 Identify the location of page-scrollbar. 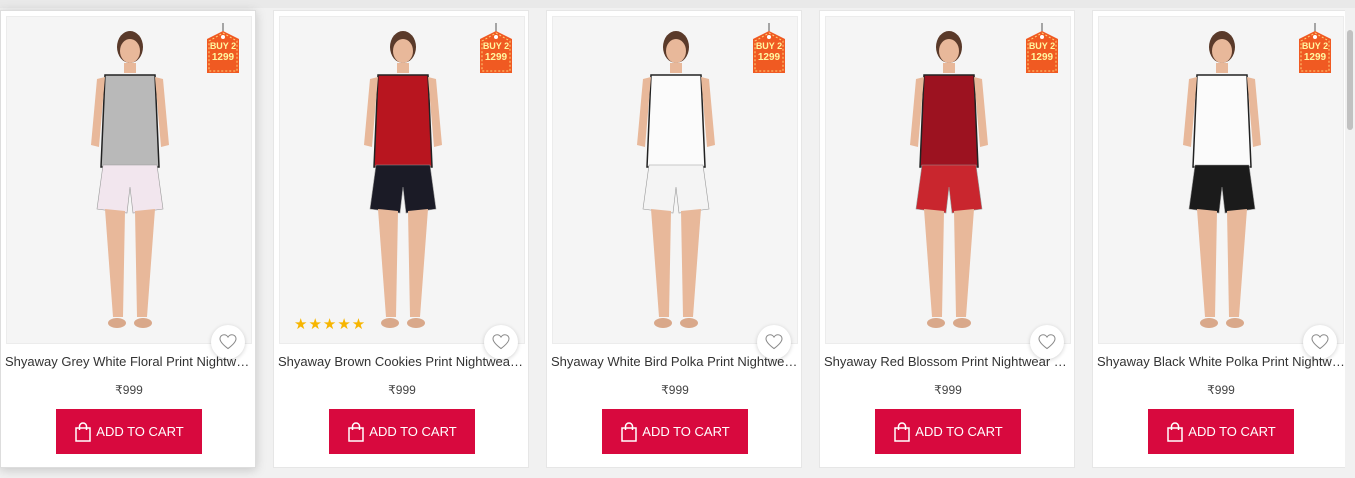
(1350, 243).